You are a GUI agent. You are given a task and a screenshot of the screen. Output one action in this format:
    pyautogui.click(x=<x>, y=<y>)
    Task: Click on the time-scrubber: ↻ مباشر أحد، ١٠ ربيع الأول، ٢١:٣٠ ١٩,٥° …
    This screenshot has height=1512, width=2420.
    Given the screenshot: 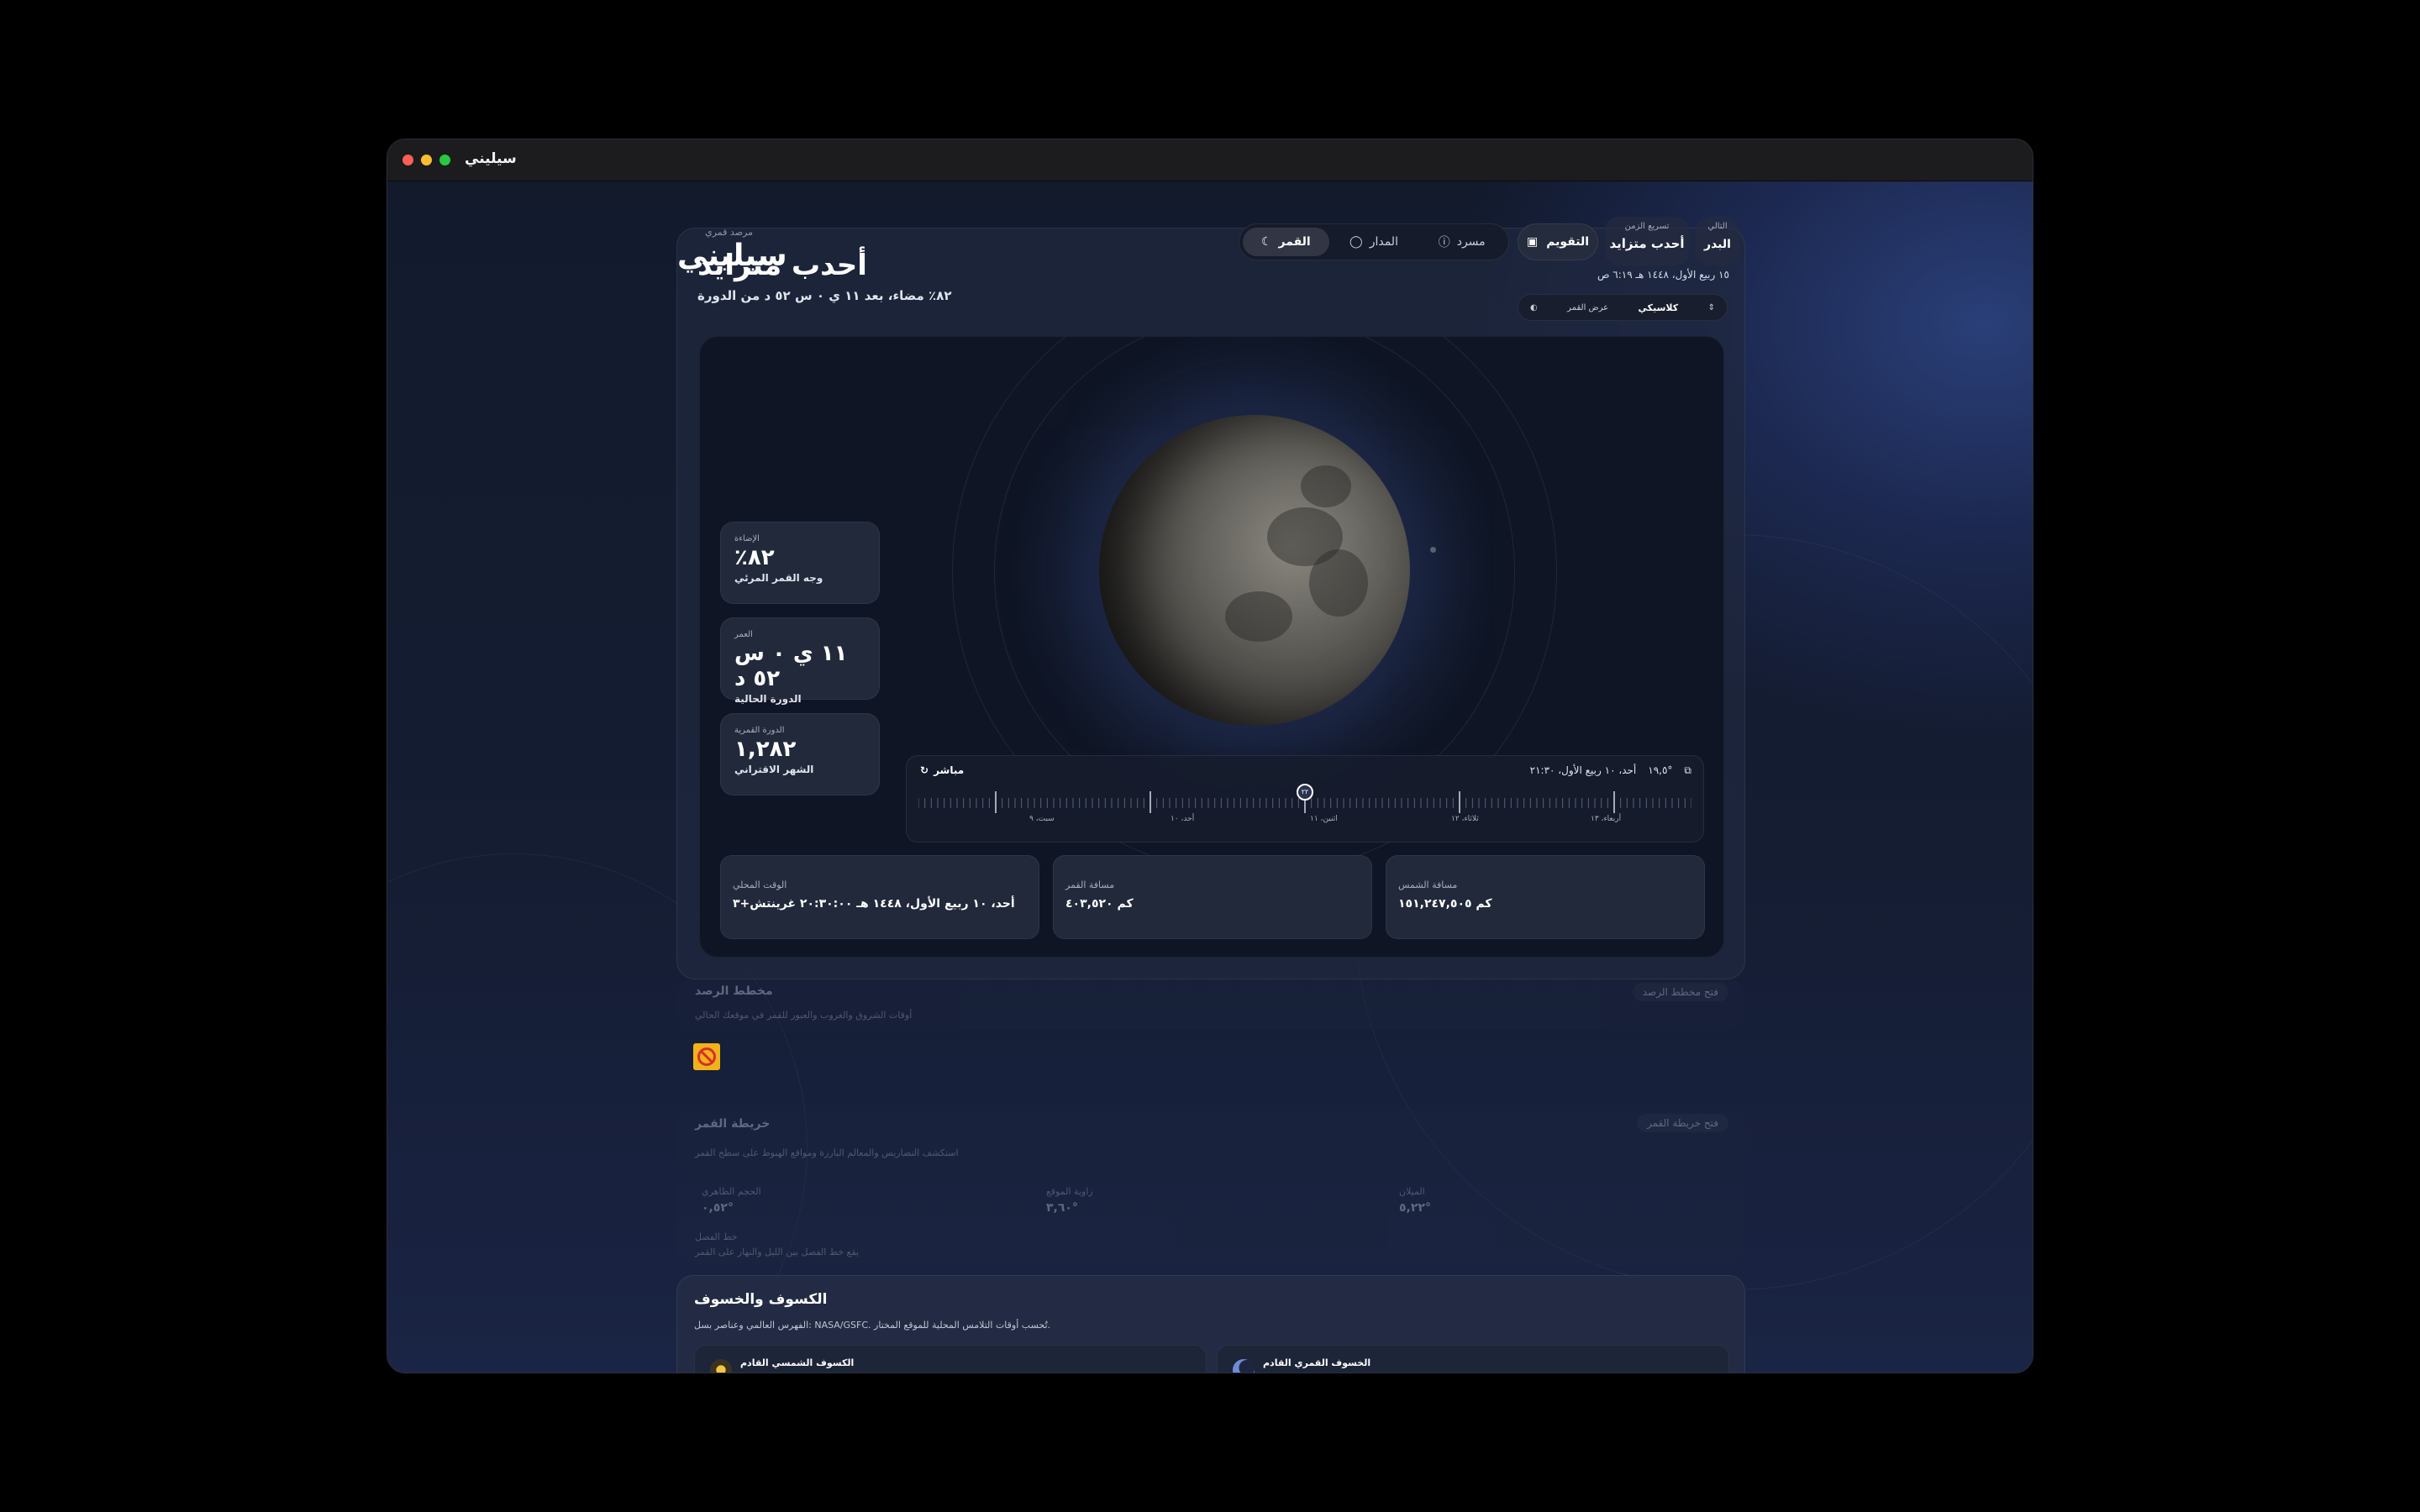 What is the action you would take?
    pyautogui.click(x=1305, y=799)
    